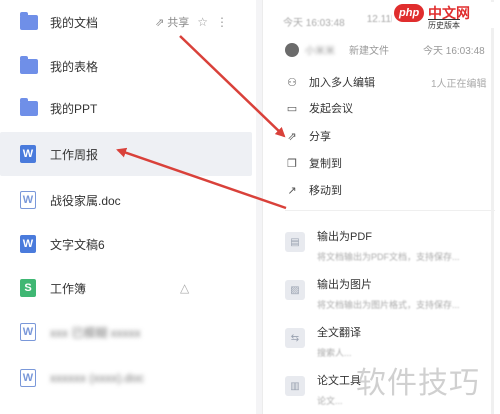  What do you see at coordinates (295, 242) in the screenshot?
I see `pdf-icon: ▤` at bounding box center [295, 242].